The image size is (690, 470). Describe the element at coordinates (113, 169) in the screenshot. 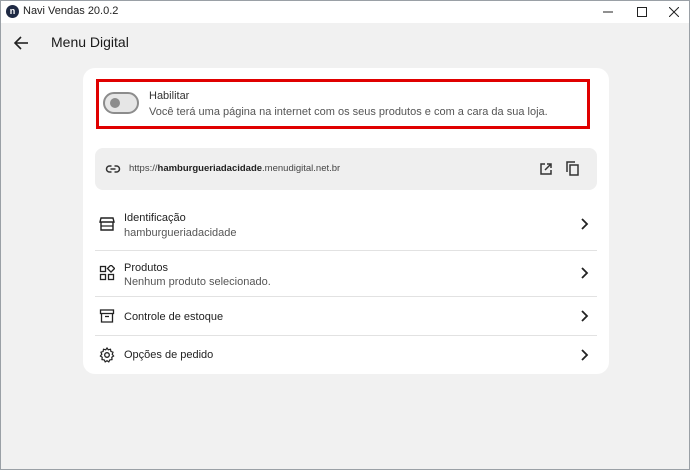

I see `link-icon` at that location.